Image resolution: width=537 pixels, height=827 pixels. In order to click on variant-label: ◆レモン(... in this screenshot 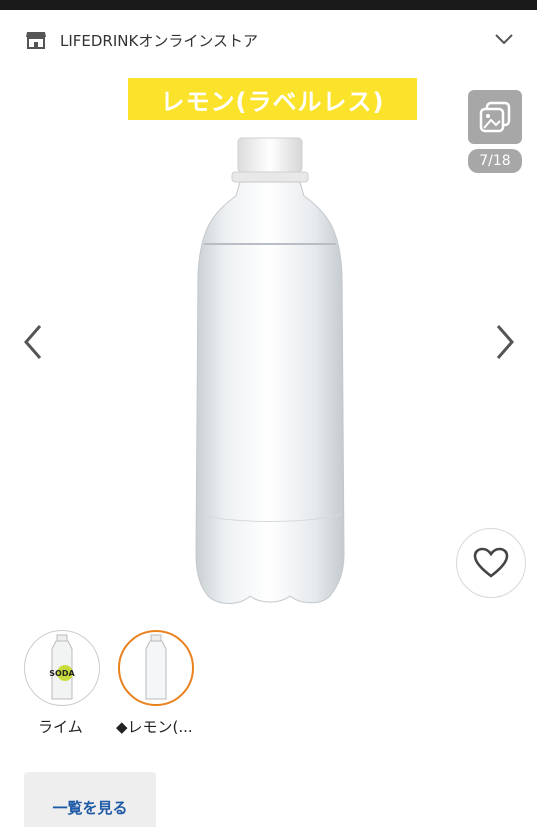, I will do `click(154, 727)`.